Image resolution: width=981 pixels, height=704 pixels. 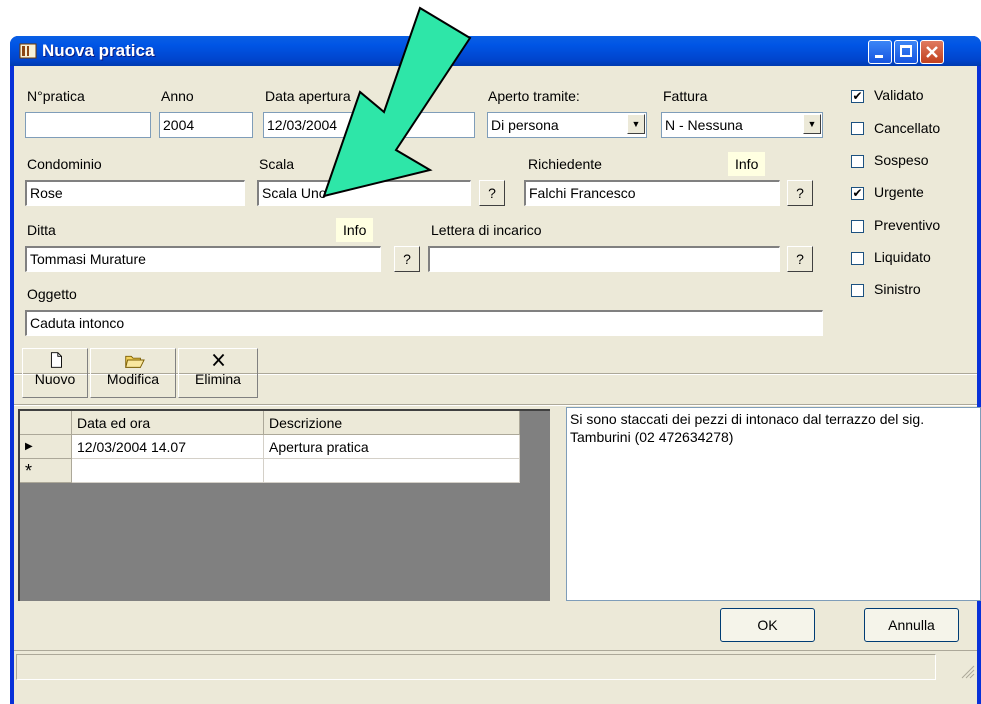 I want to click on annotation-arrow, so click(x=397, y=102).